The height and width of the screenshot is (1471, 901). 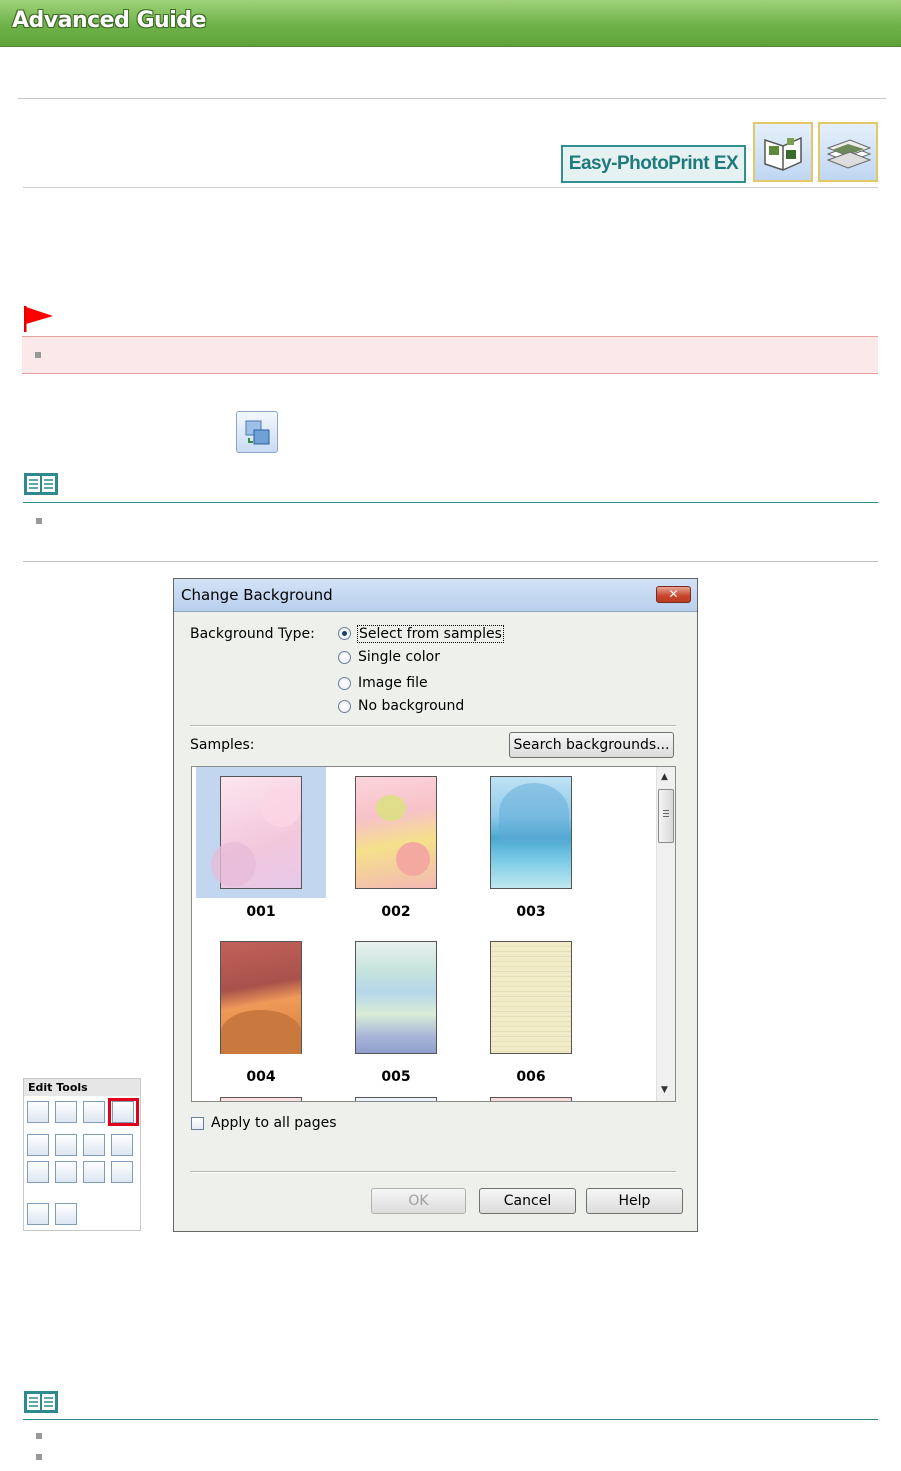 I want to click on sample-label: 001, so click(x=261, y=912).